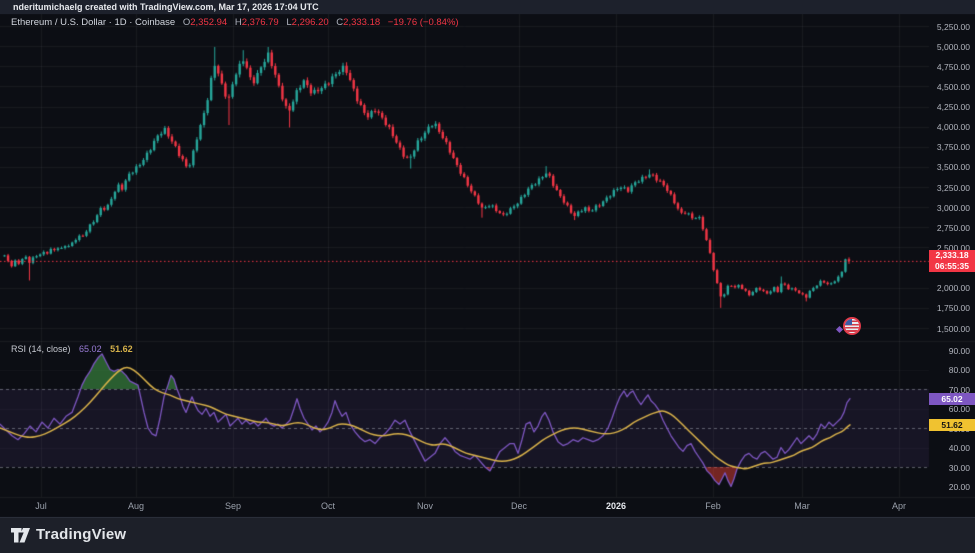 The image size is (975, 553). I want to click on symbol-title: Ethereum / U.S. Dollar · 1D · Coinbase, so click(93, 22).